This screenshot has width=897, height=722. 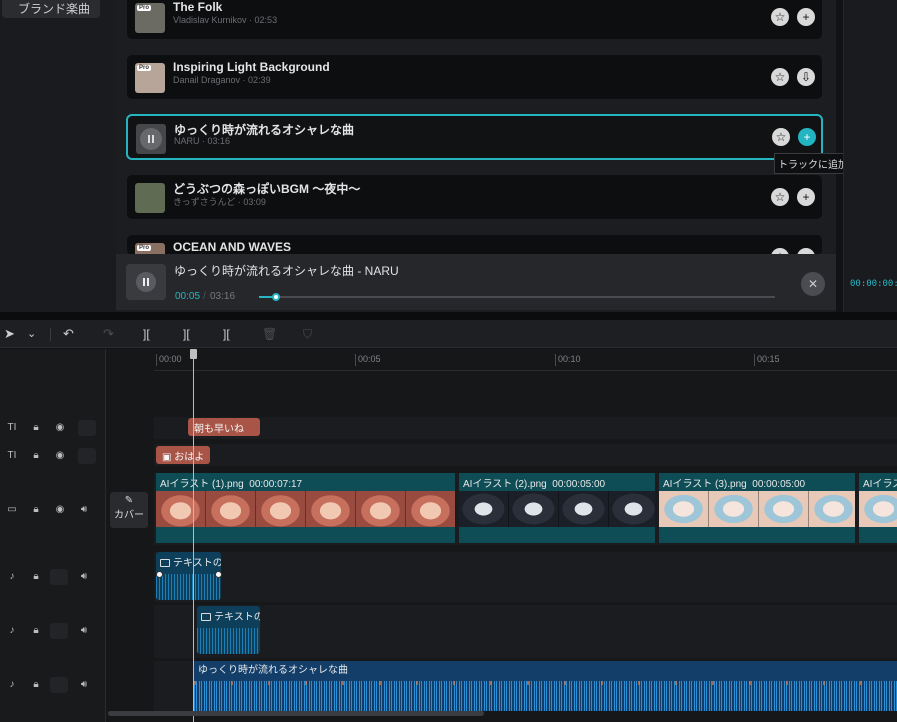 What do you see at coordinates (51, 9) in the screenshot?
I see `sidebar-item-brand-music: ブランド楽曲` at bounding box center [51, 9].